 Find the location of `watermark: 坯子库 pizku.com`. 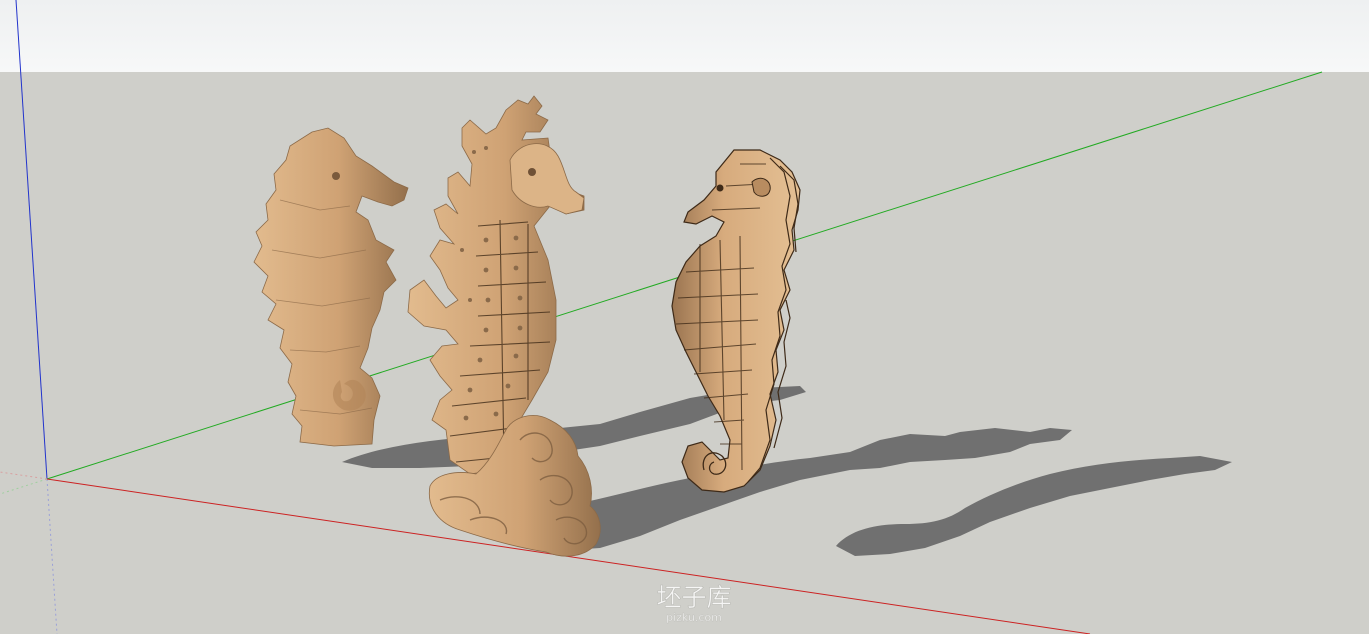

watermark: 坯子库 pizku.com is located at coordinates (694, 604).